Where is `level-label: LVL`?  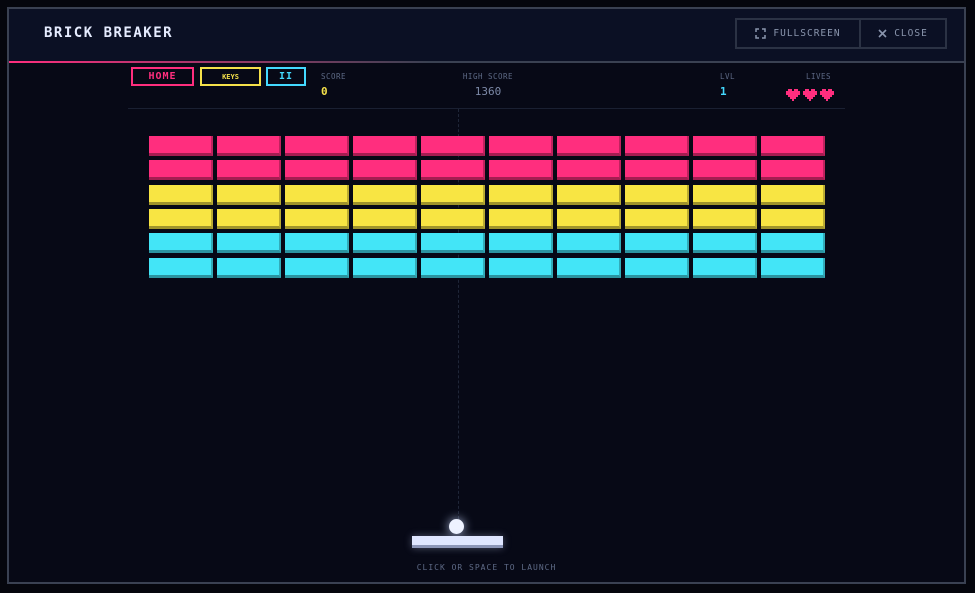
level-label: LVL is located at coordinates (728, 76).